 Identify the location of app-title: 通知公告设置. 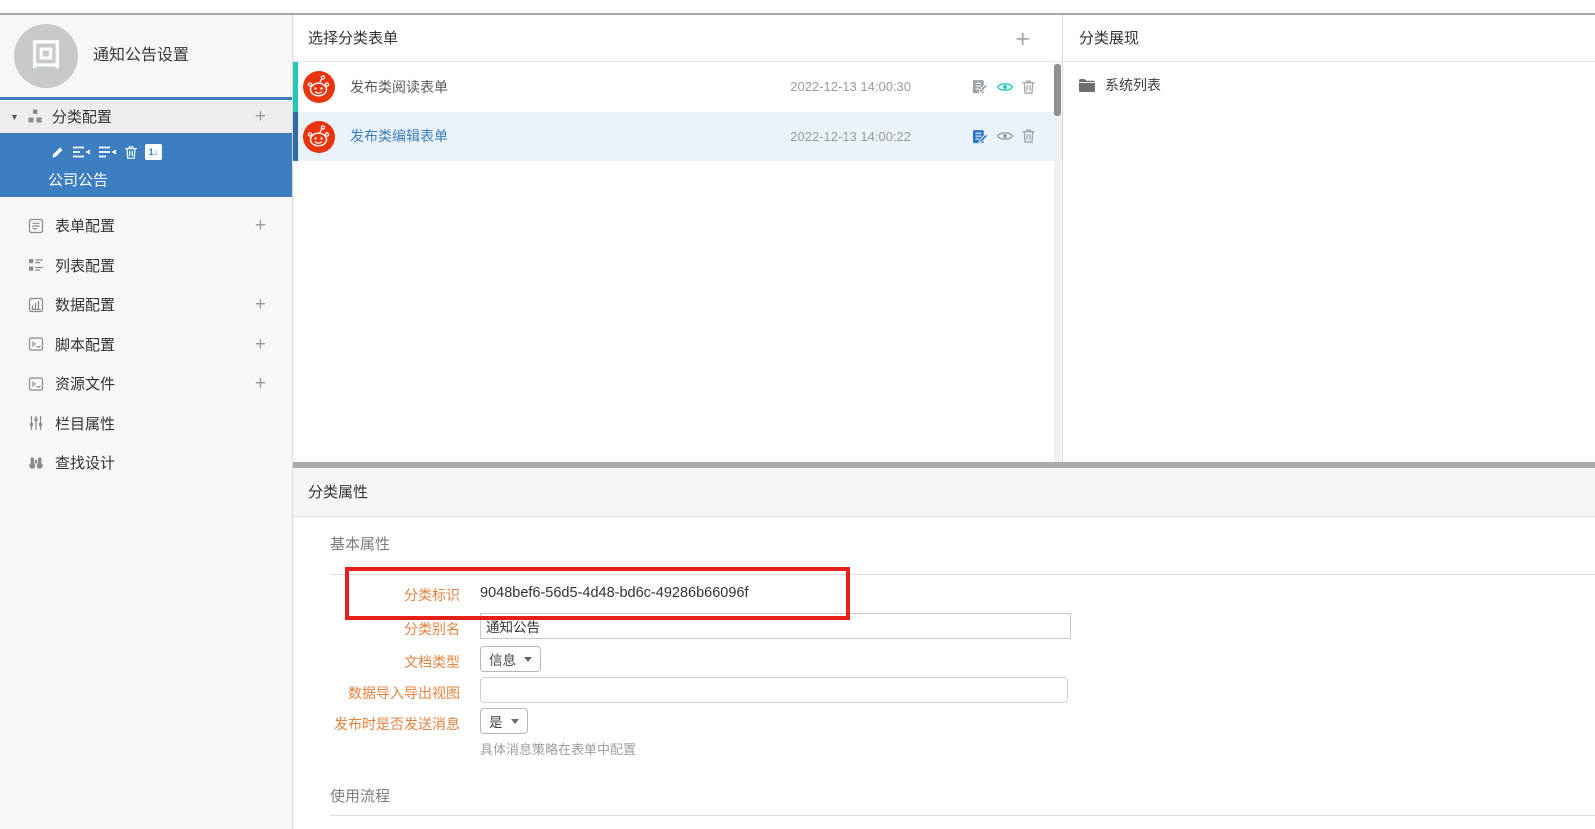
(141, 55).